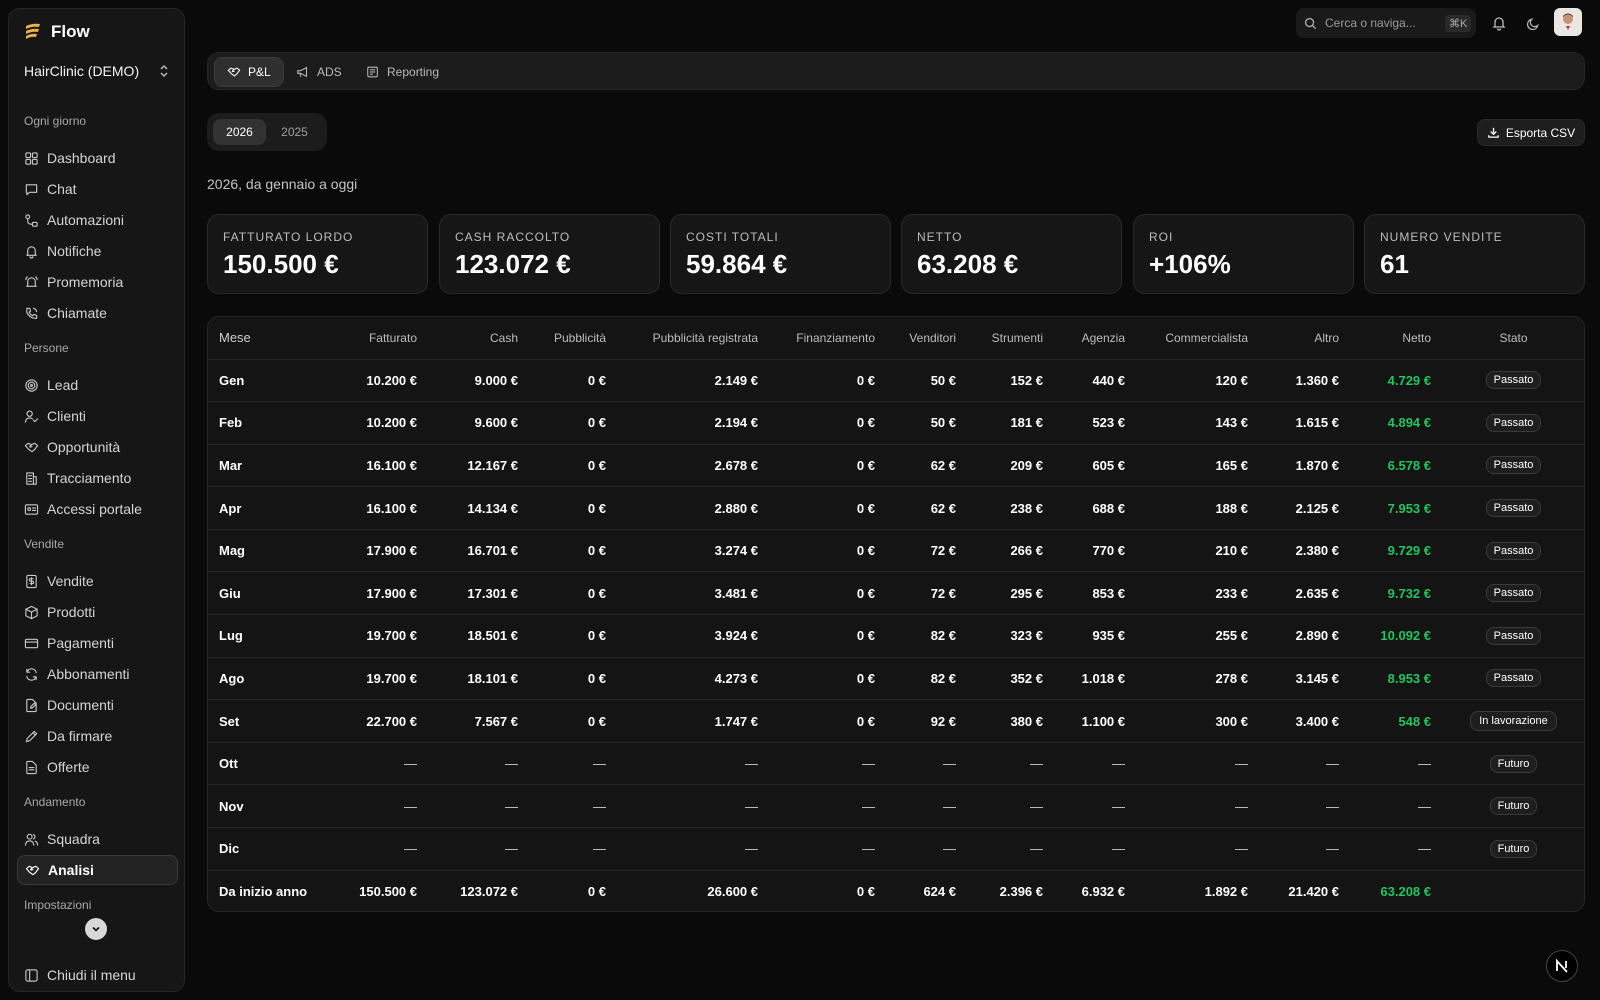  What do you see at coordinates (260, 721) in the screenshot?
I see `month-cell: Set` at bounding box center [260, 721].